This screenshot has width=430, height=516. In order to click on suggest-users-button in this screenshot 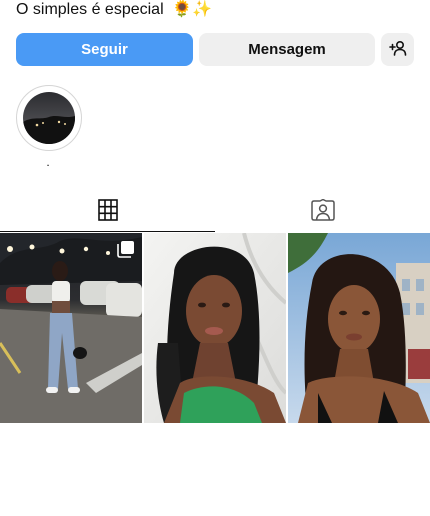, I will do `click(397, 49)`.